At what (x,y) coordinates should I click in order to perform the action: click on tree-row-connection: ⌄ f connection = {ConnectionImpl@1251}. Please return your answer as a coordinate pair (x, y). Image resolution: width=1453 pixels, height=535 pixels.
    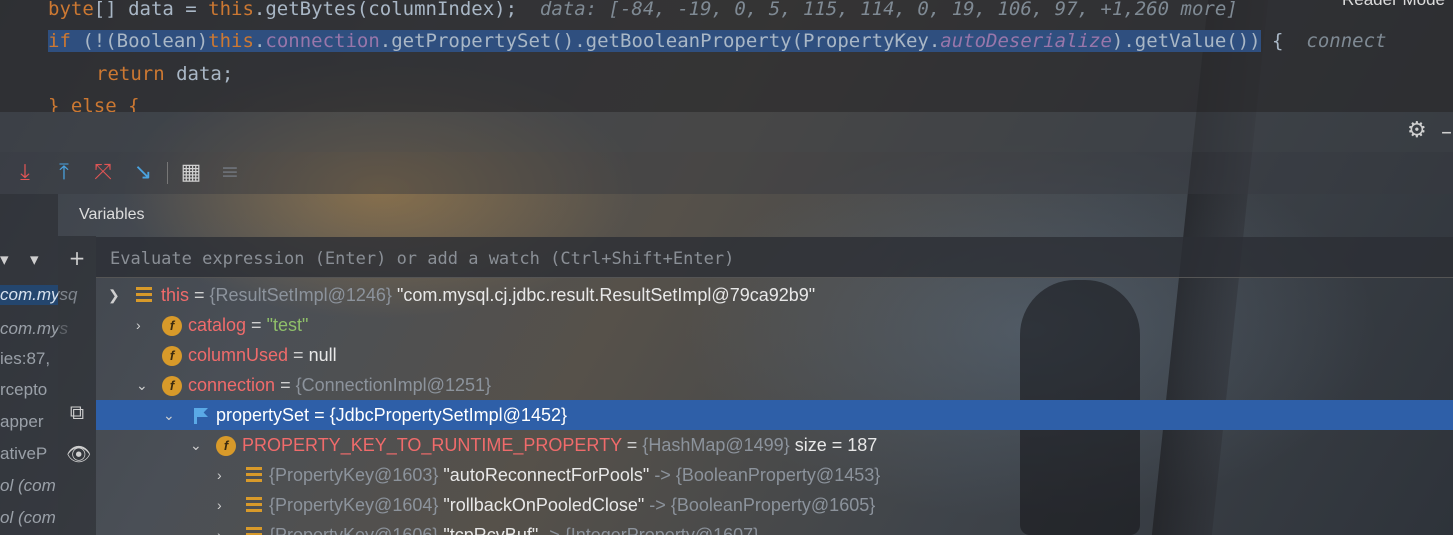
    Looking at the image, I should click on (774, 385).